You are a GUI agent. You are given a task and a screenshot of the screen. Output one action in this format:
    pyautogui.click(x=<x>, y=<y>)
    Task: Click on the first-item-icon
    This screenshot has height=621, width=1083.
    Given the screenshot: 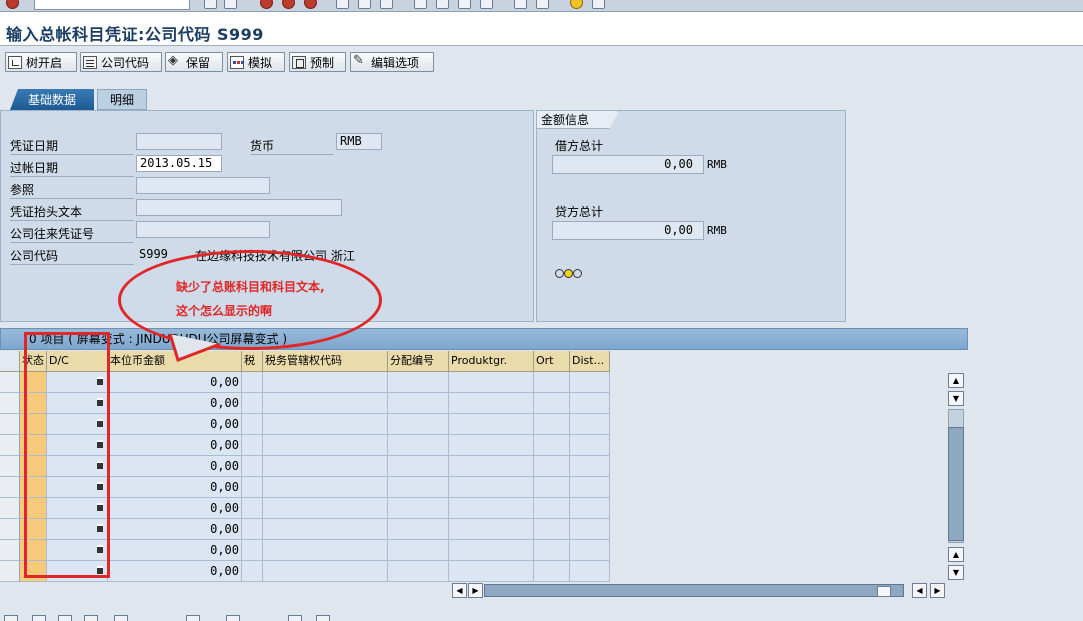 What is the action you would take?
    pyautogui.click(x=39, y=618)
    